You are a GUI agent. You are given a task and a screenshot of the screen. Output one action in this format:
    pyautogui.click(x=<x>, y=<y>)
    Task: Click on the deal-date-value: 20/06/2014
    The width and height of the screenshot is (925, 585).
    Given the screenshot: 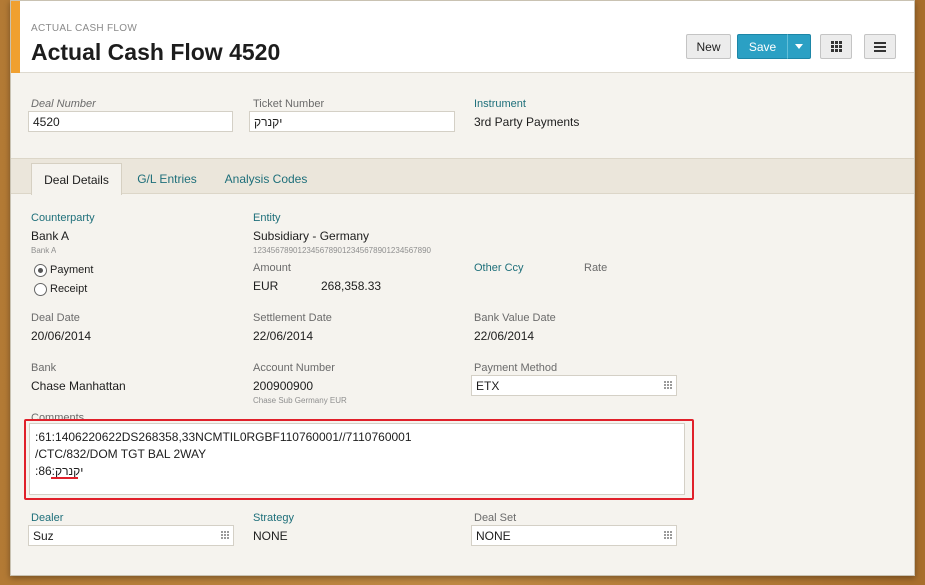 What is the action you would take?
    pyautogui.click(x=61, y=336)
    